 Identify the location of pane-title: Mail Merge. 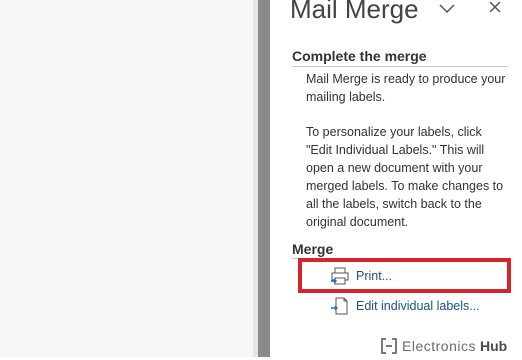
(354, 12).